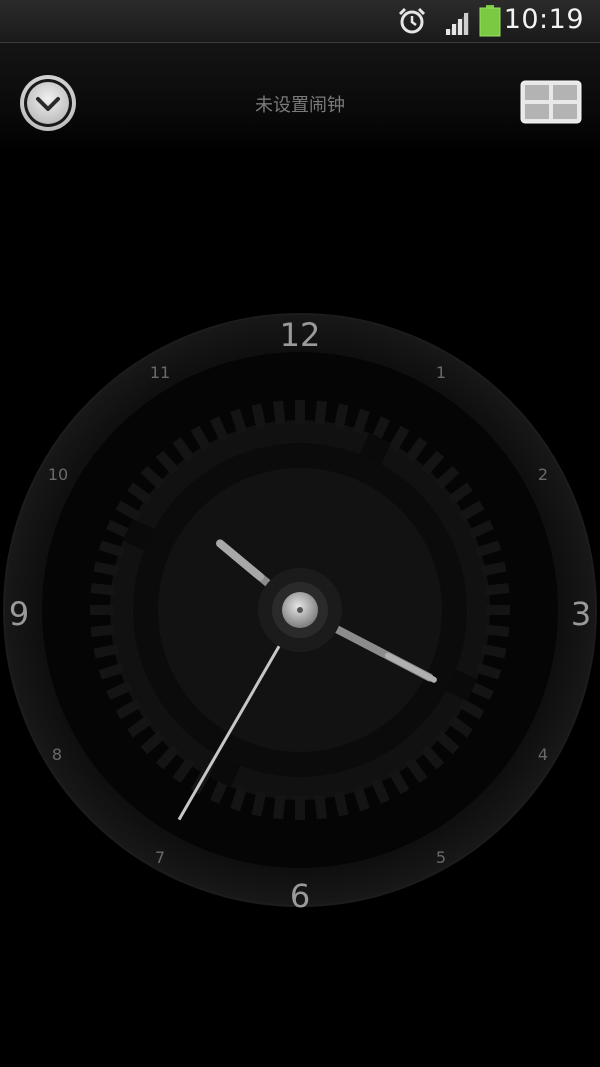 This screenshot has width=600, height=1067. What do you see at coordinates (300, 893) in the screenshot?
I see `numeral-6: 6` at bounding box center [300, 893].